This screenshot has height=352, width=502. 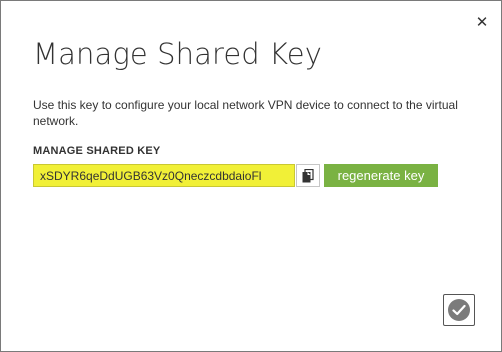 I want to click on regenerate-key-button: regenerate key, so click(x=381, y=175).